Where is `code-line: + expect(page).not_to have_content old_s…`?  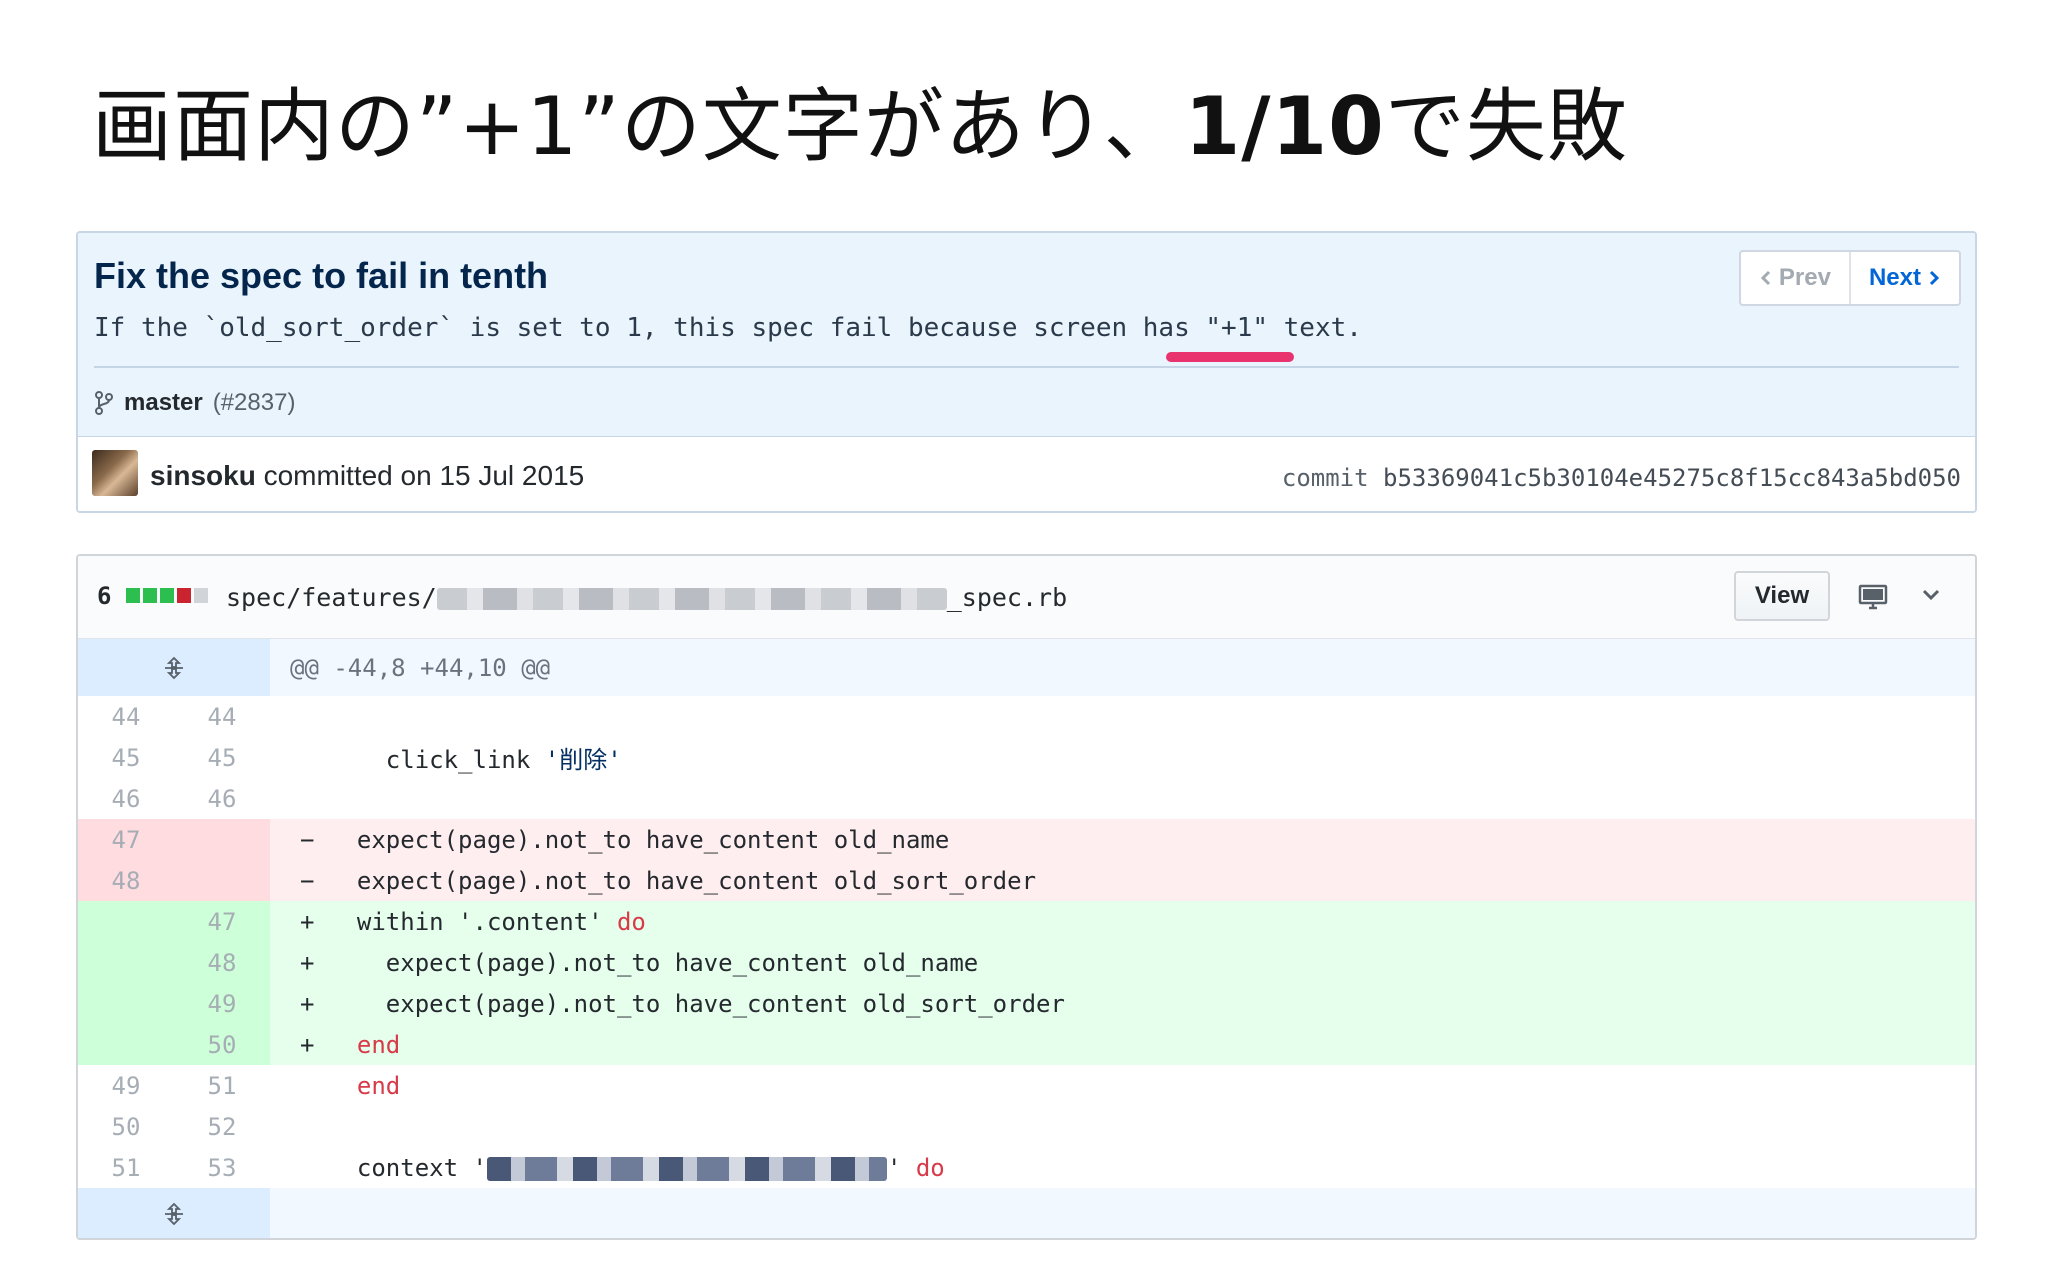
code-line: + expect(page).not_to have_content old_s… is located at coordinates (1122, 1004).